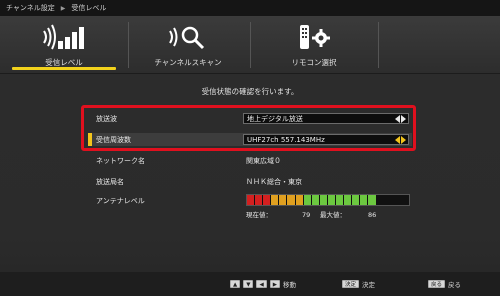 This screenshot has height=296, width=500. What do you see at coordinates (188, 62) in the screenshot?
I see `tab-label: チャンネルスキャン` at bounding box center [188, 62].